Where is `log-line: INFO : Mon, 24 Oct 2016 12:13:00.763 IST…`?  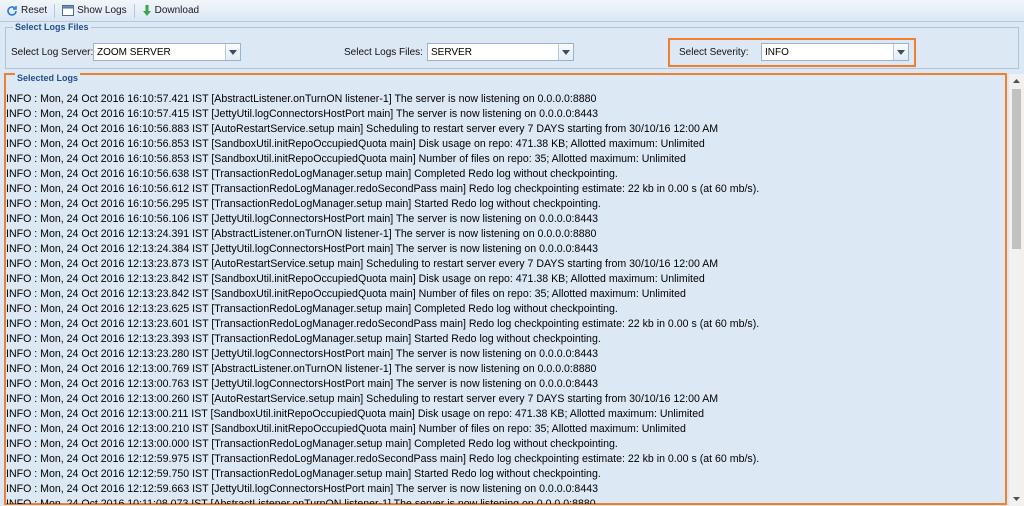 log-line: INFO : Mon, 24 Oct 2016 12:13:00.763 IST… is located at coordinates (302, 384).